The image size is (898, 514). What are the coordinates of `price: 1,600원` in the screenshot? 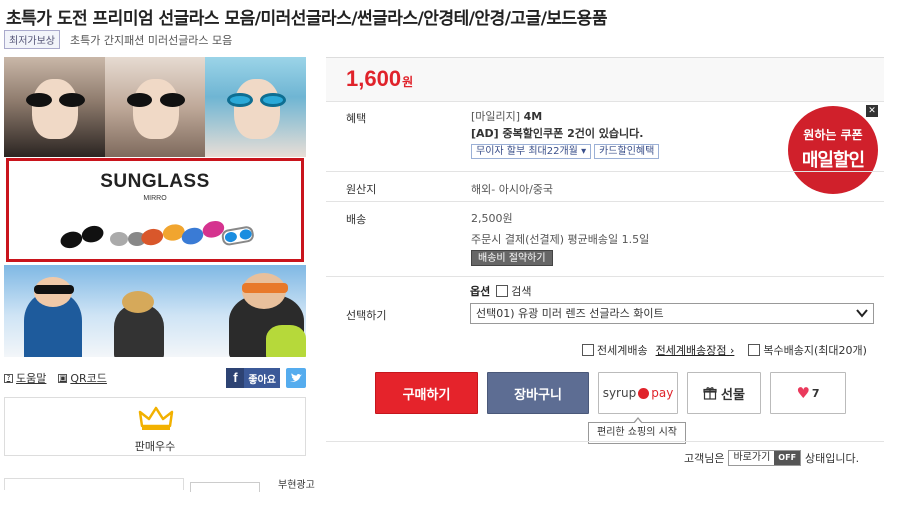 It's located at (379, 79).